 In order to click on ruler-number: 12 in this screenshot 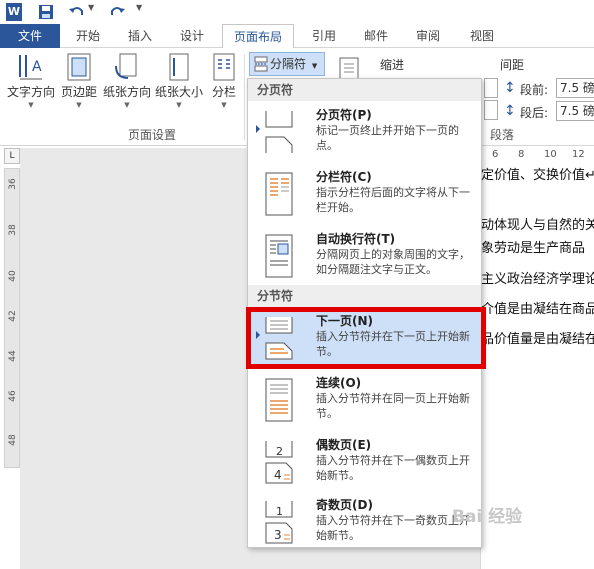, I will do `click(578, 154)`.